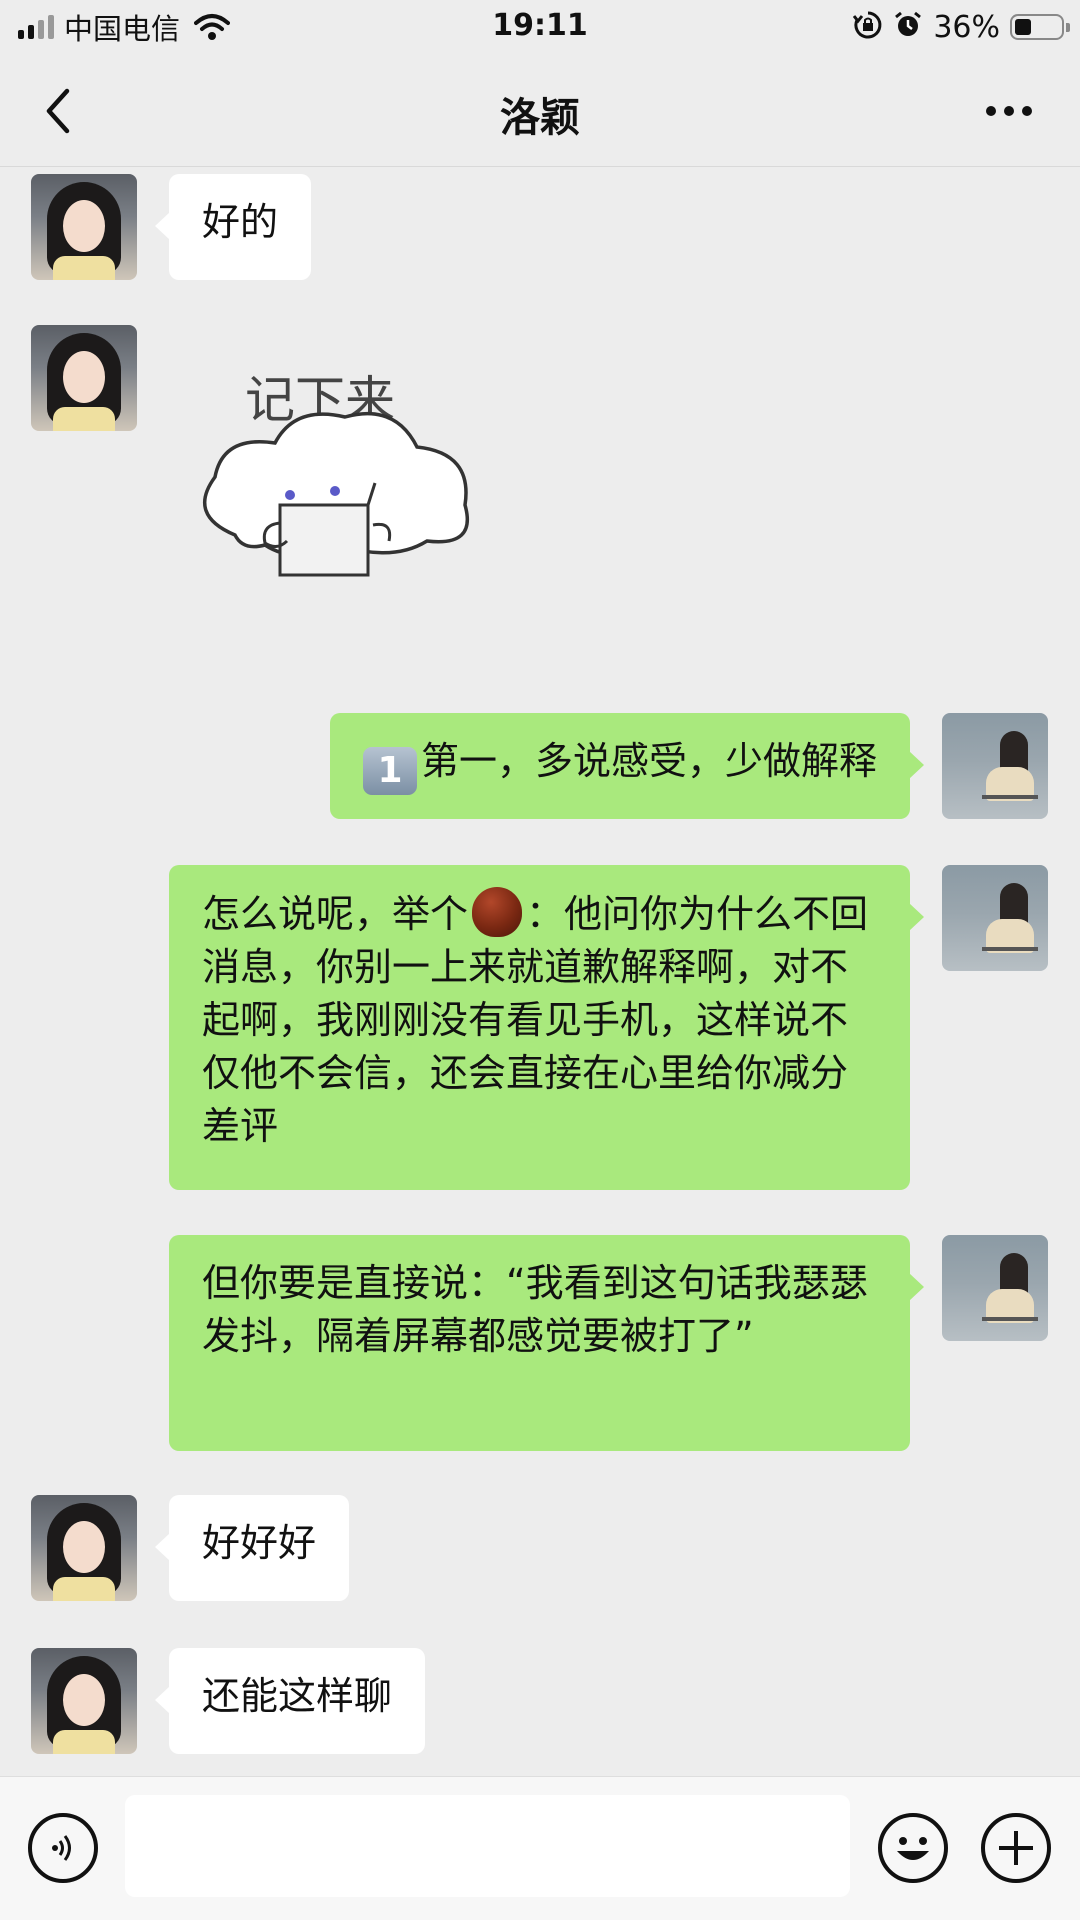 The image size is (1080, 1920). I want to click on more-button, so click(1009, 111).